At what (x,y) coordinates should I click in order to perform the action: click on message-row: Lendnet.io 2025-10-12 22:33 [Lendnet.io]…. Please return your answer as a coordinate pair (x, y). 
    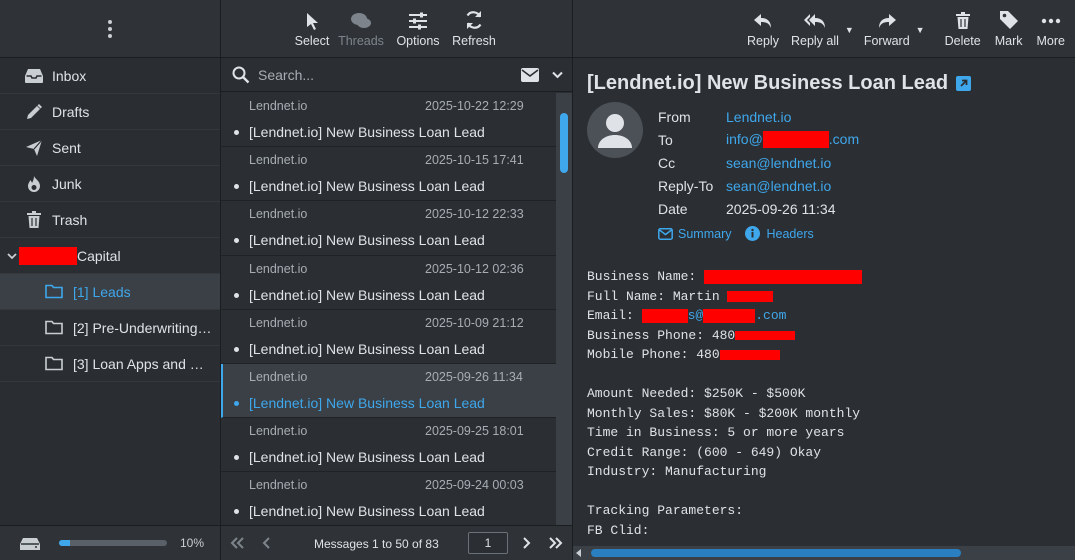
    Looking at the image, I should click on (389, 228).